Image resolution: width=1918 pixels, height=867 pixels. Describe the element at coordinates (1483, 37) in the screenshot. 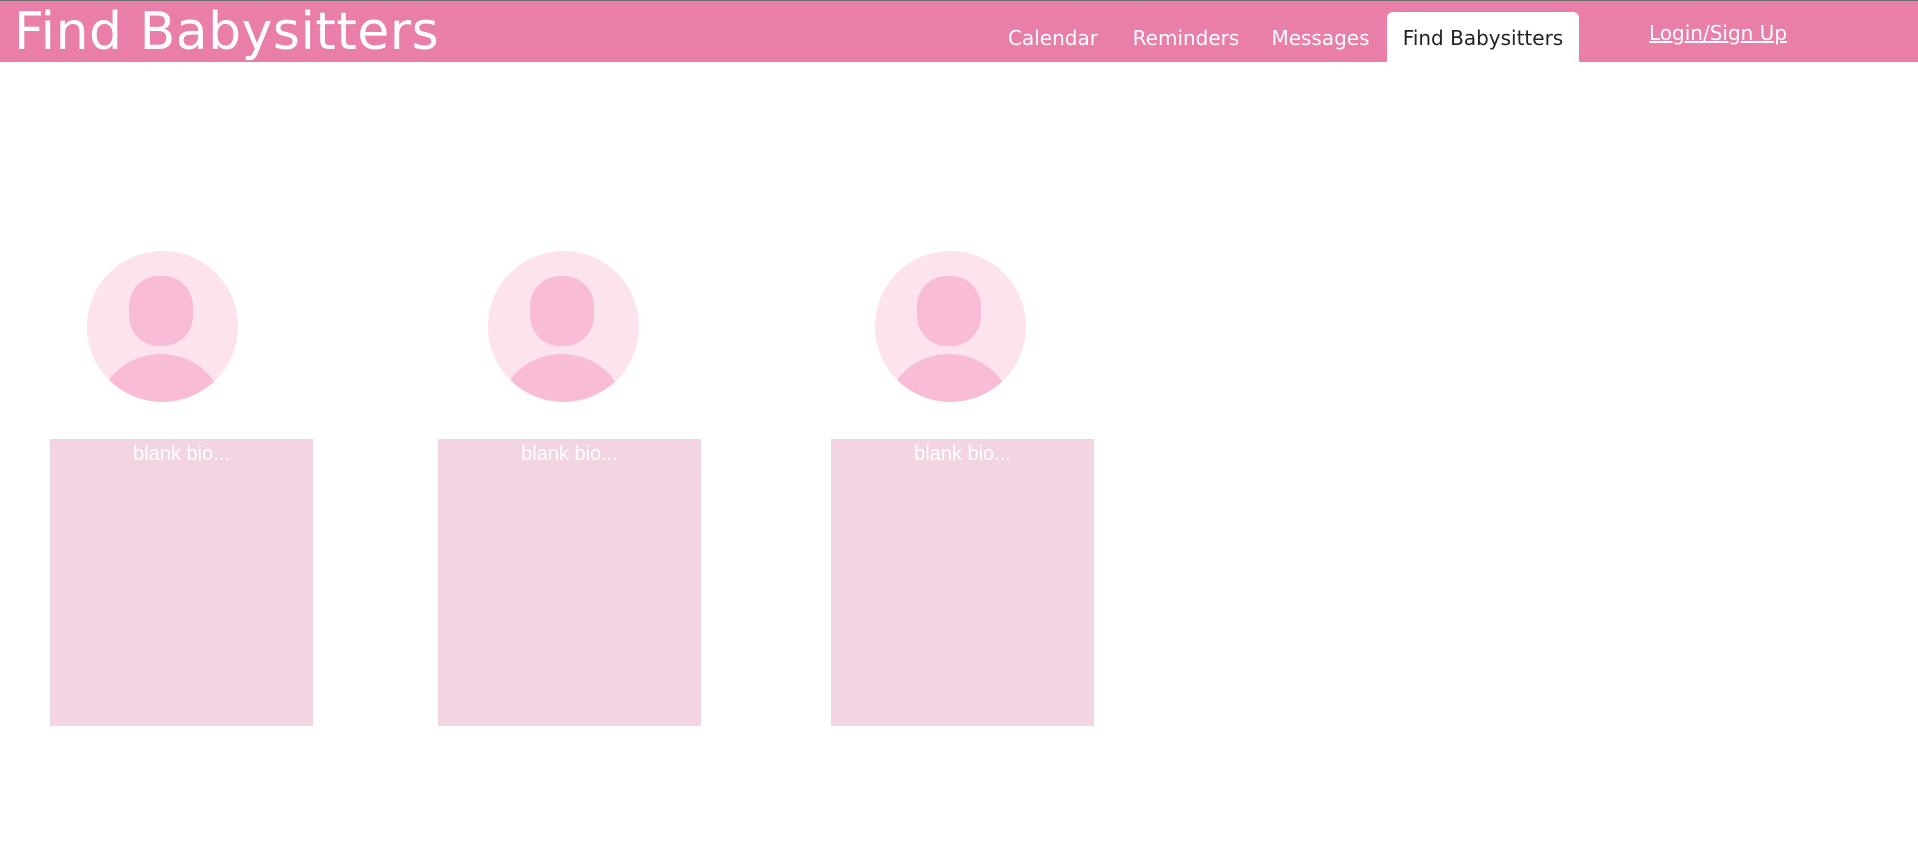

I see `tab-find-babysitters: Find Babysitters` at that location.